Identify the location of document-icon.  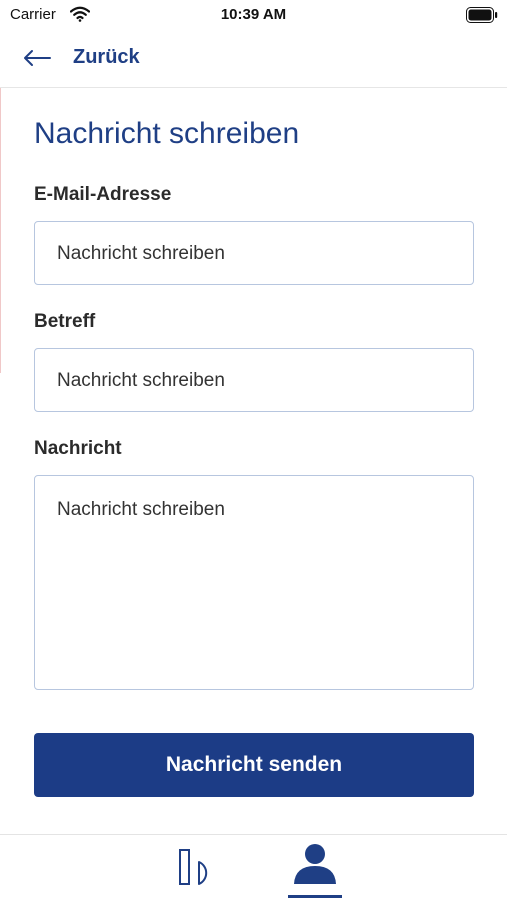
(200, 870).